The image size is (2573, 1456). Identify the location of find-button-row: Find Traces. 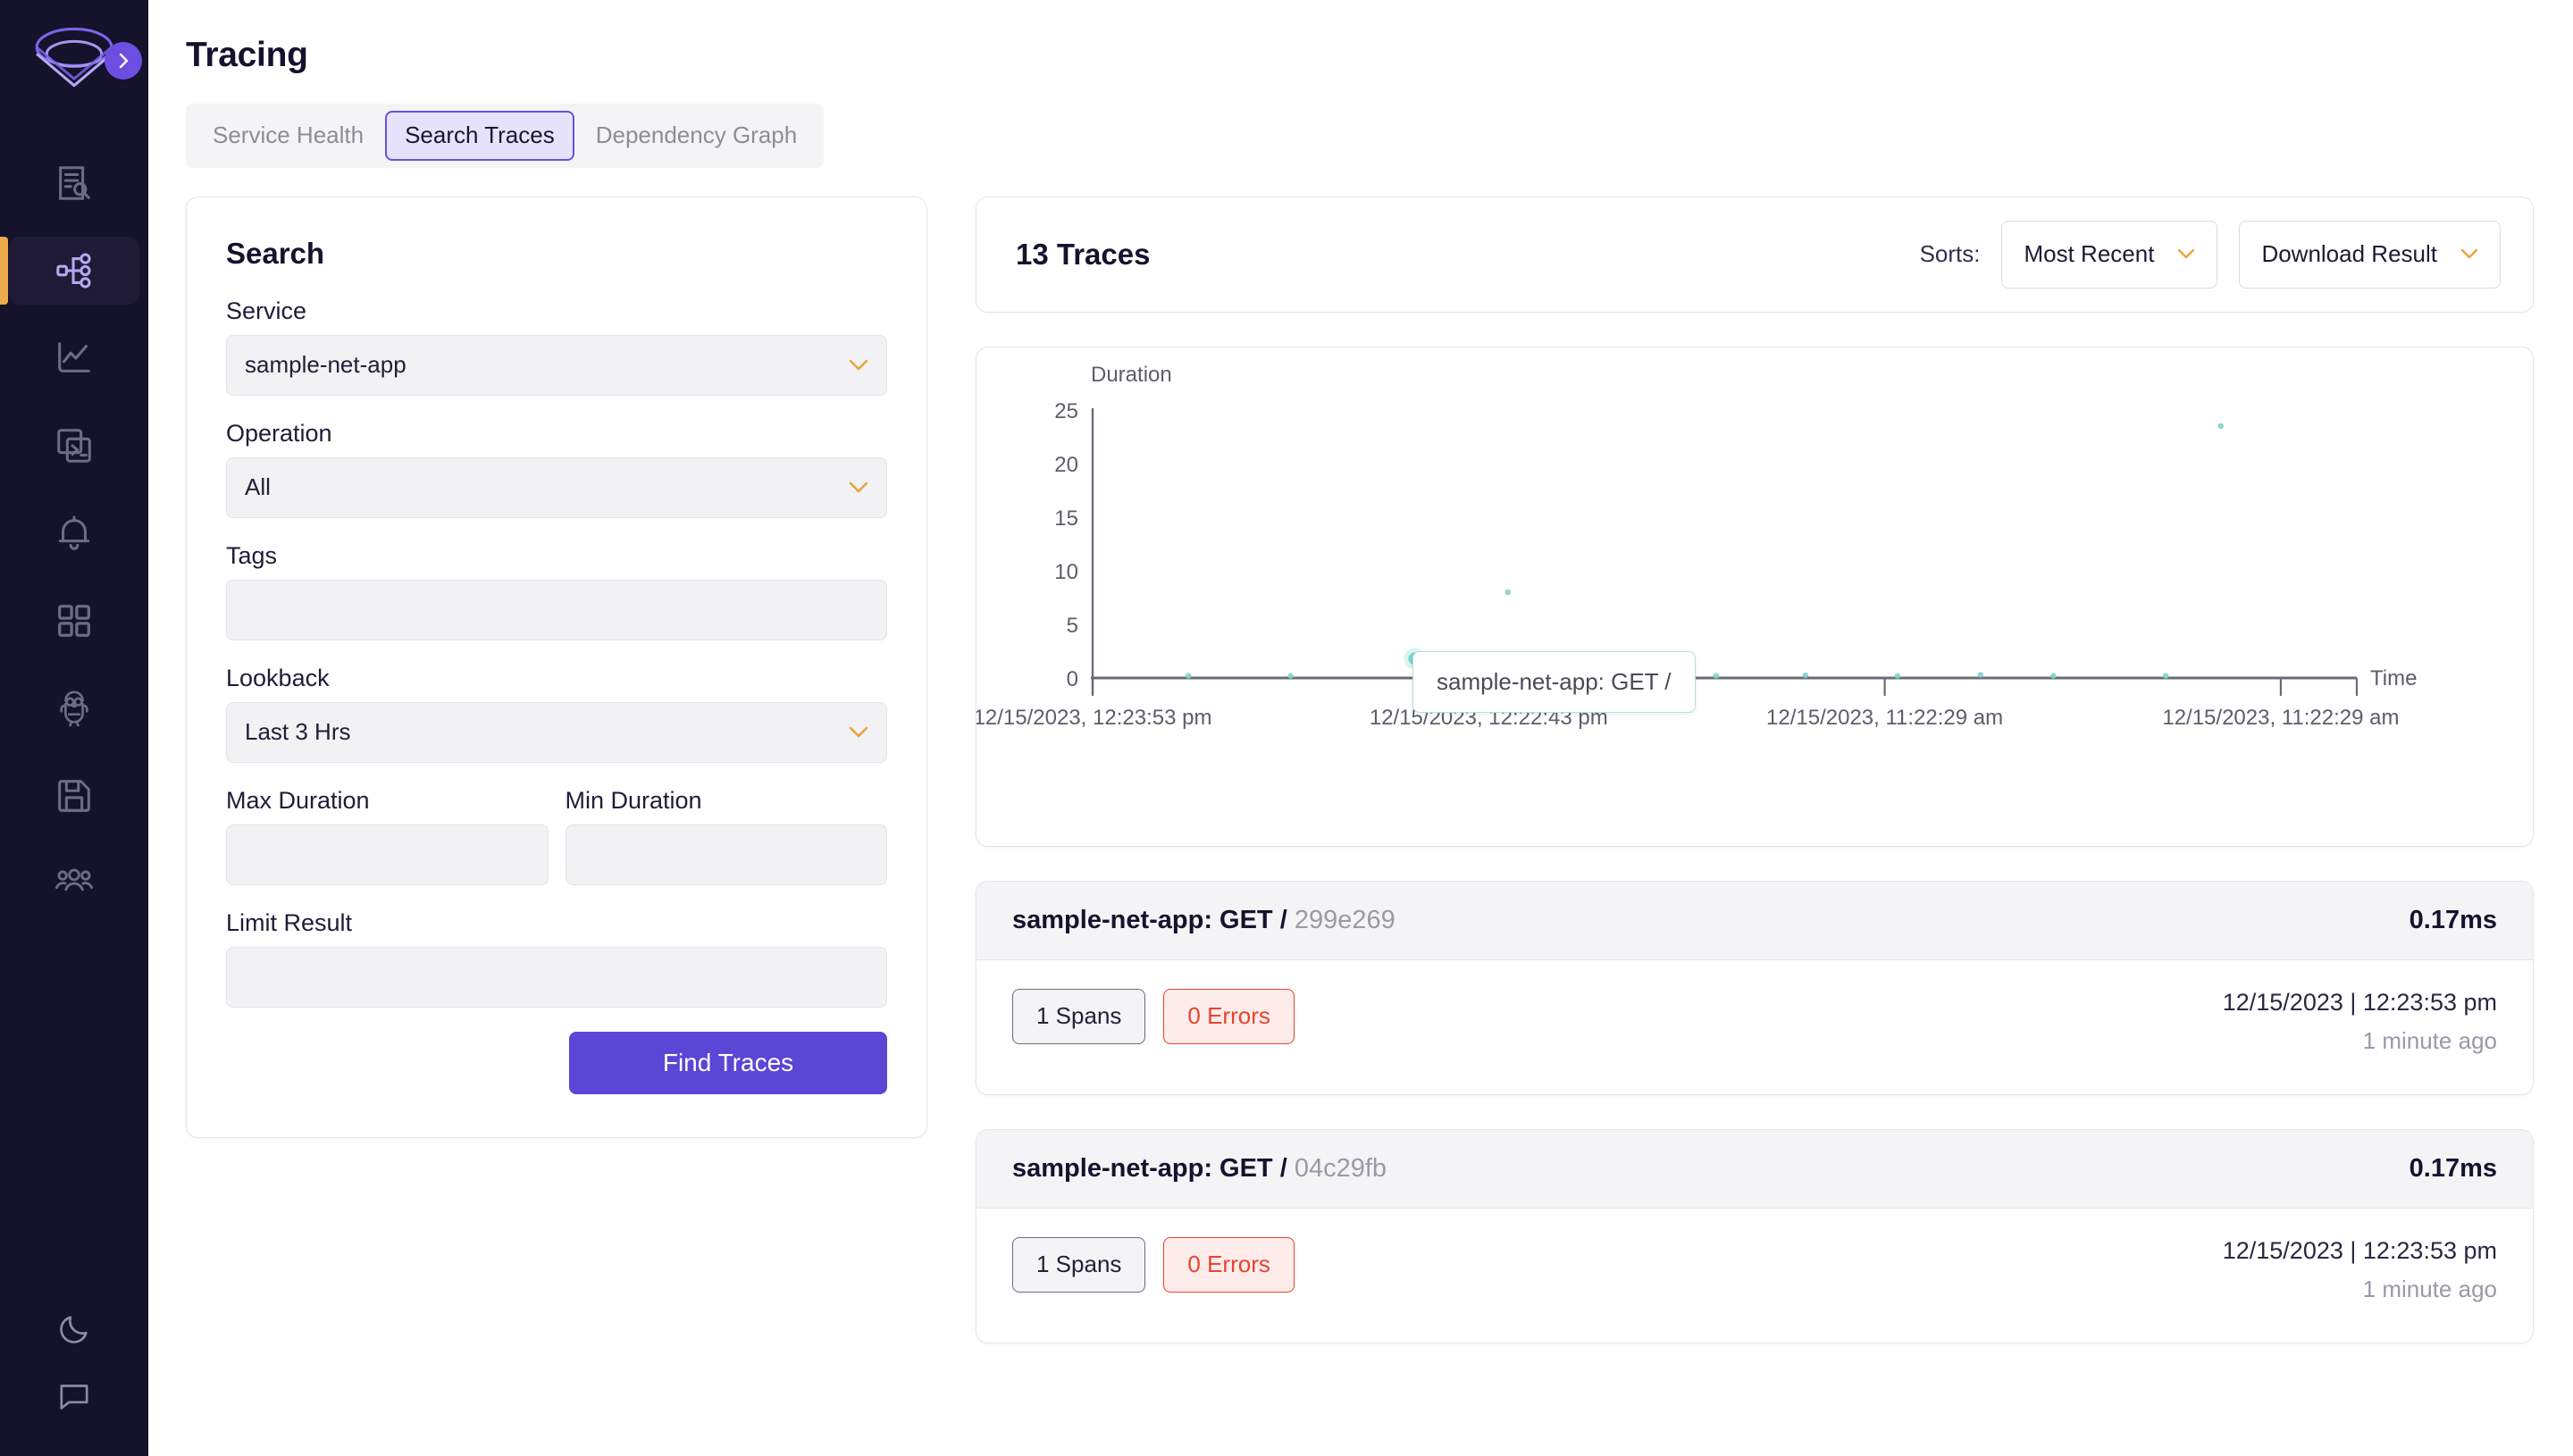
(556, 1062).